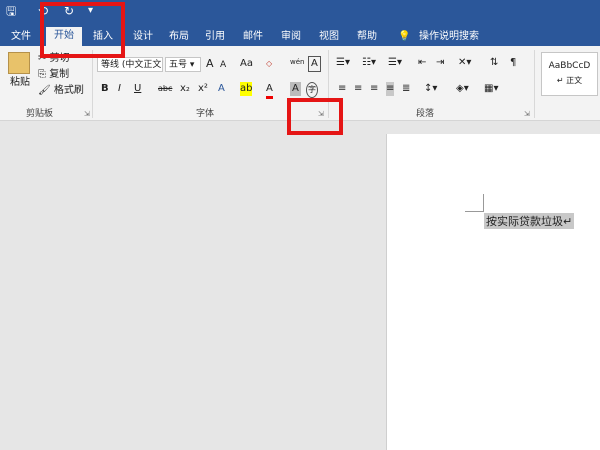 Image resolution: width=600 pixels, height=450 pixels. I want to click on shrink-font-button: A, so click(223, 65).